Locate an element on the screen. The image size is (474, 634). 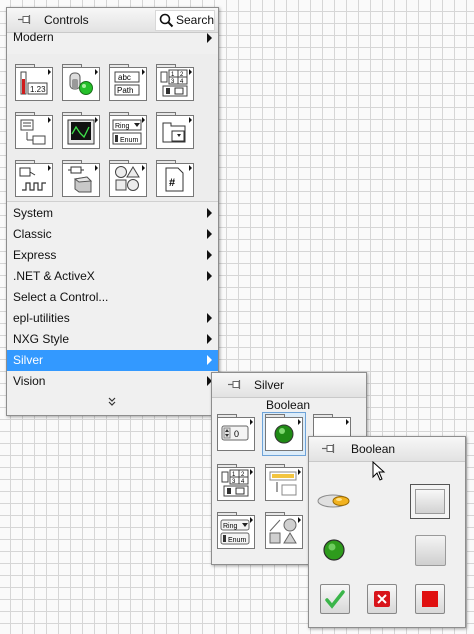
round-led-icon is located at coordinates (334, 550).